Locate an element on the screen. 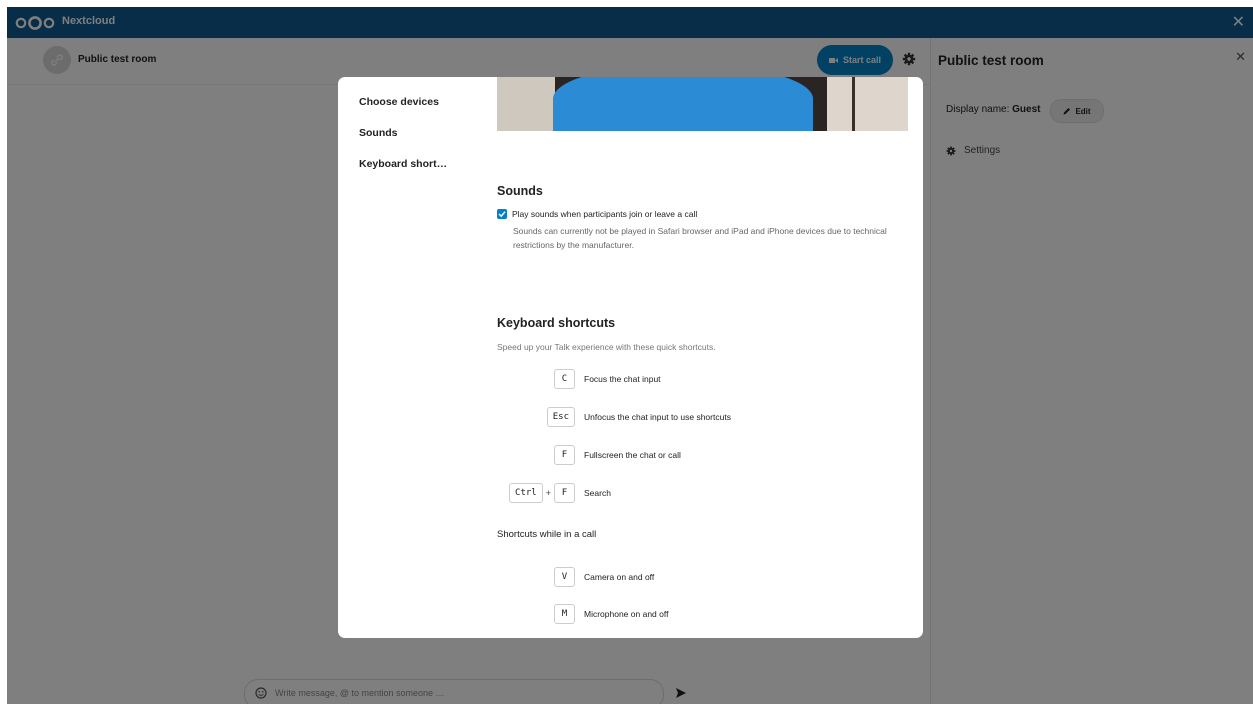 Image resolution: width=1253 pixels, height=704 pixels. shortcut-description: Focus the chat input is located at coordinates (622, 379).